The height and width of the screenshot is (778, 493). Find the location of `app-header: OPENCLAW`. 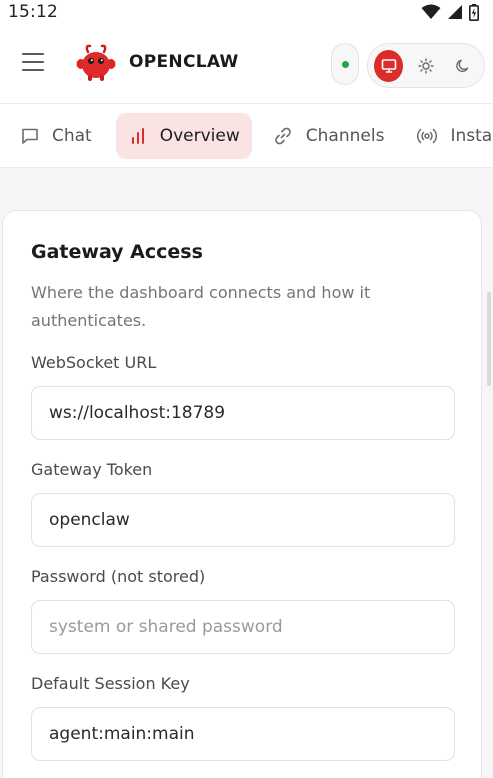

app-header: OPENCLAW is located at coordinates (246, 64).